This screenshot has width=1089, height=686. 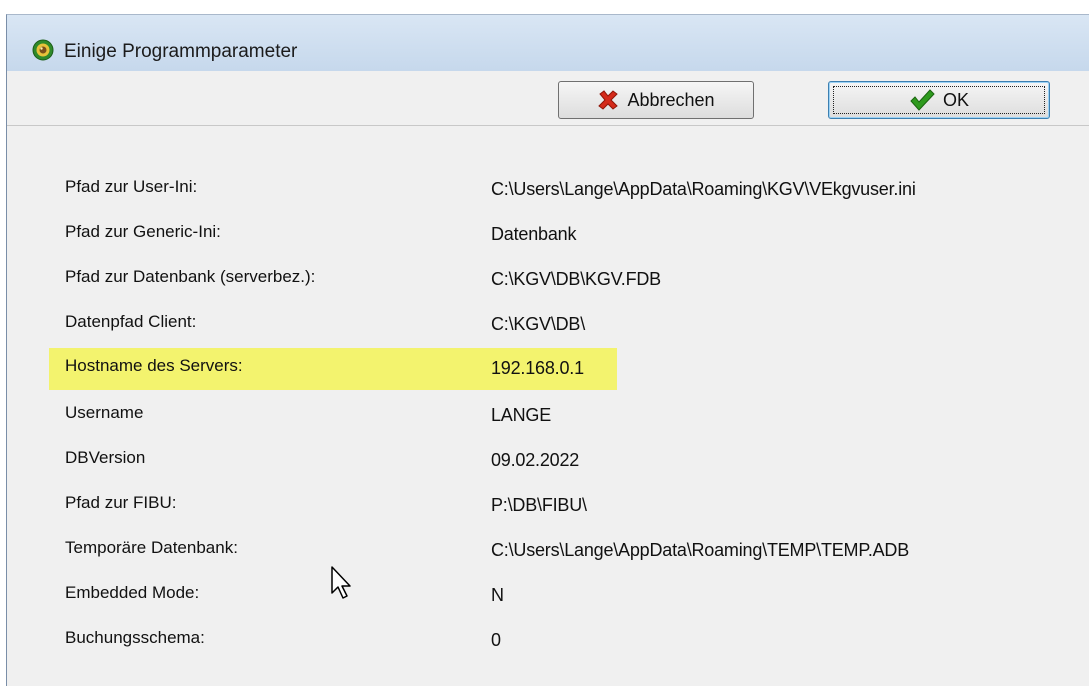 I want to click on param-value: N, so click(x=497, y=595).